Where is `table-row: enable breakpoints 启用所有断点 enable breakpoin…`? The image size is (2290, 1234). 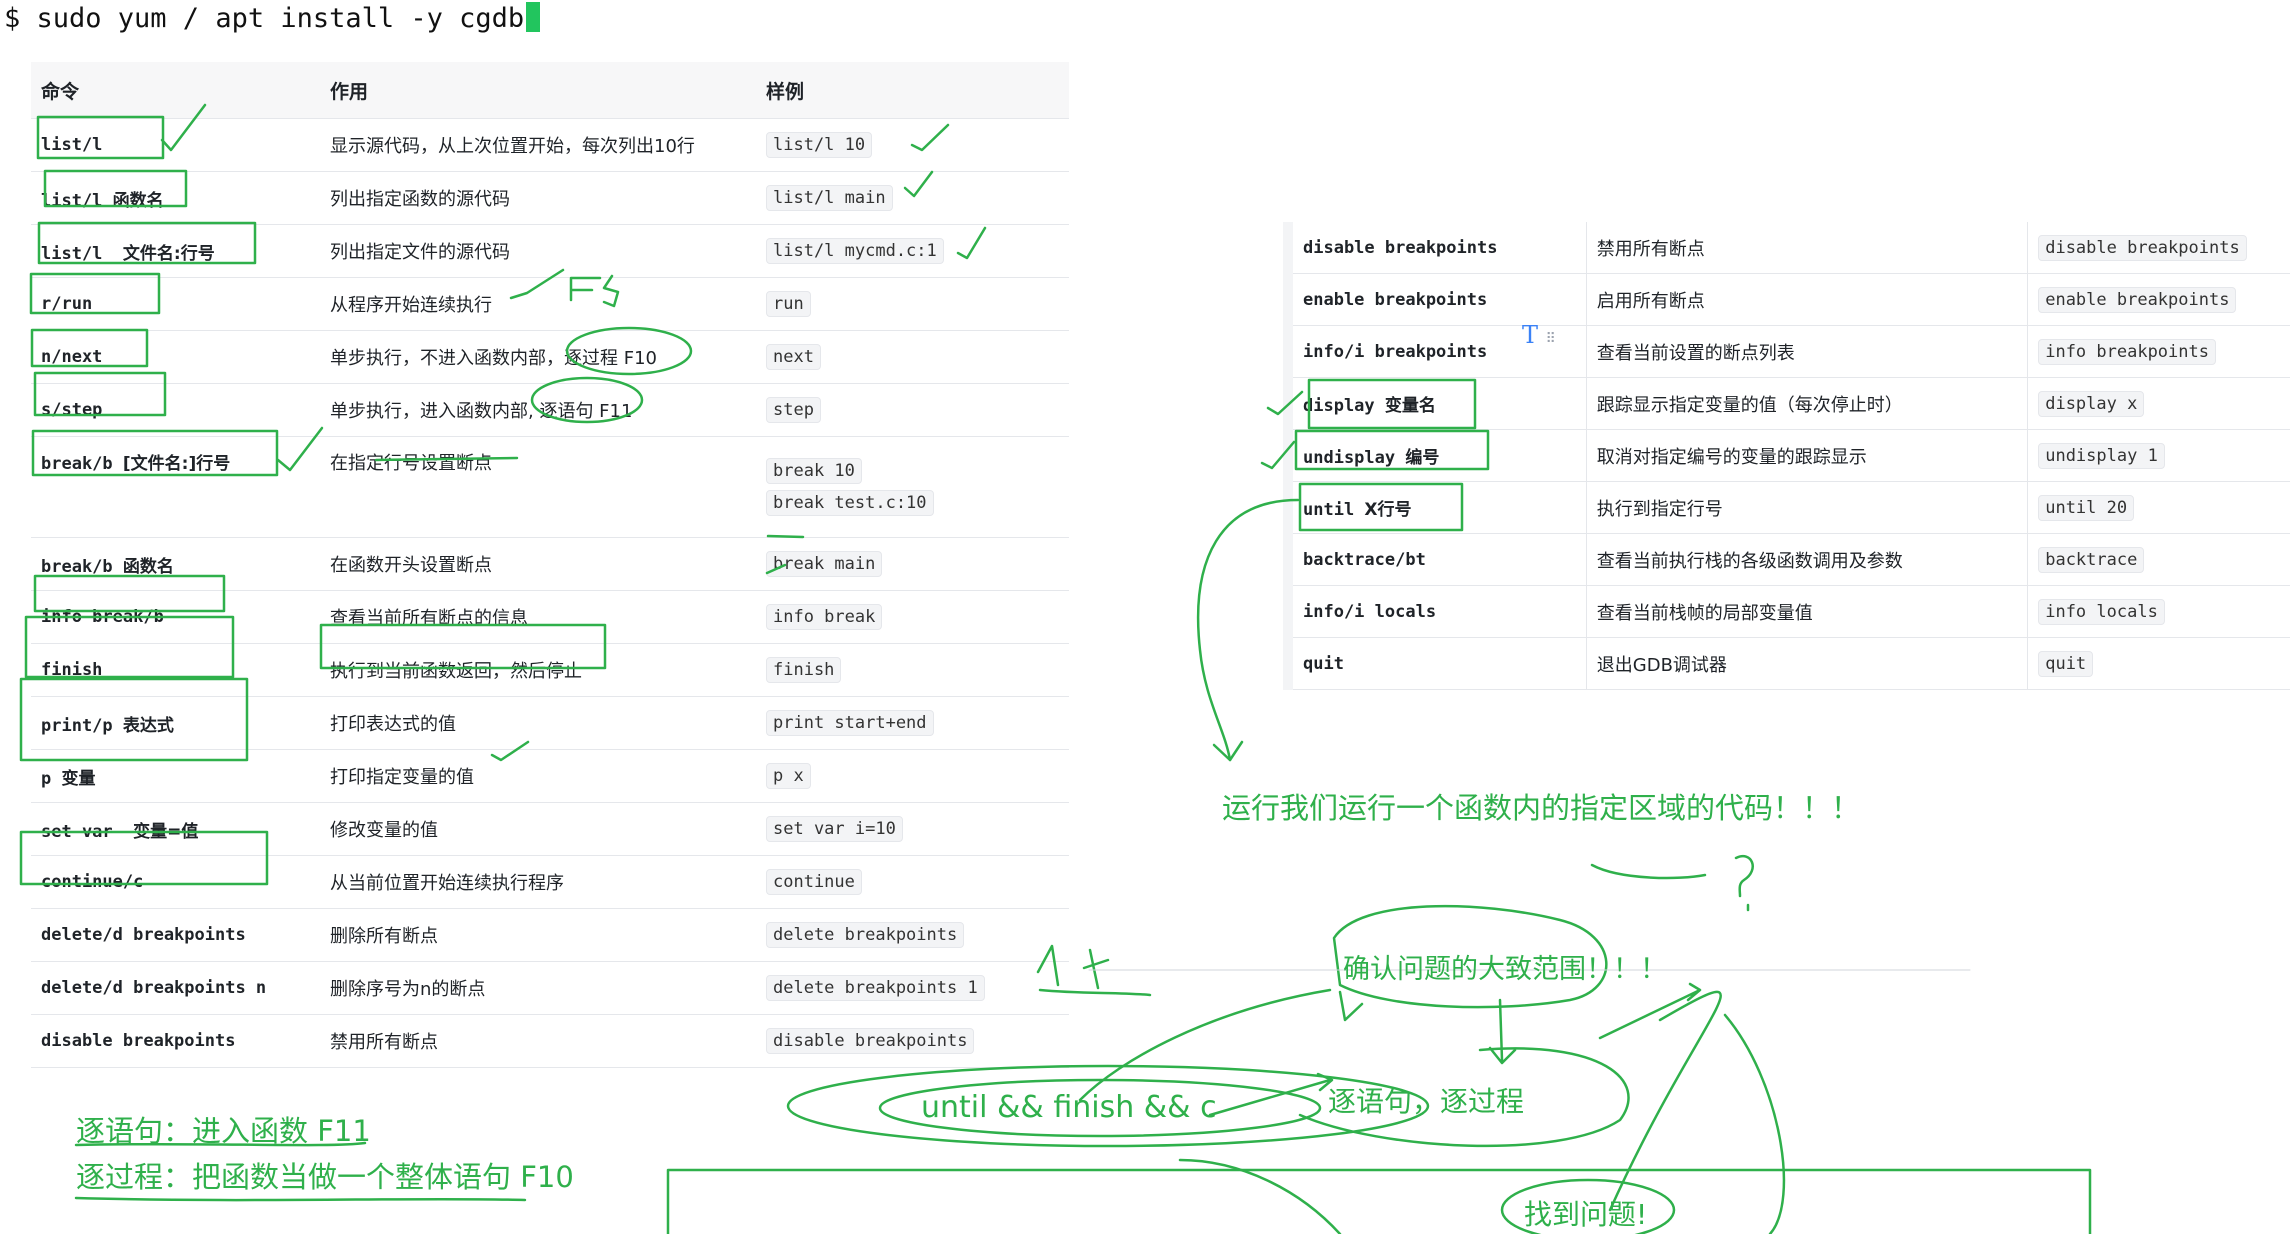
table-row: enable breakpoints 启用所有断点 enable breakpoin… is located at coordinates (1786, 299).